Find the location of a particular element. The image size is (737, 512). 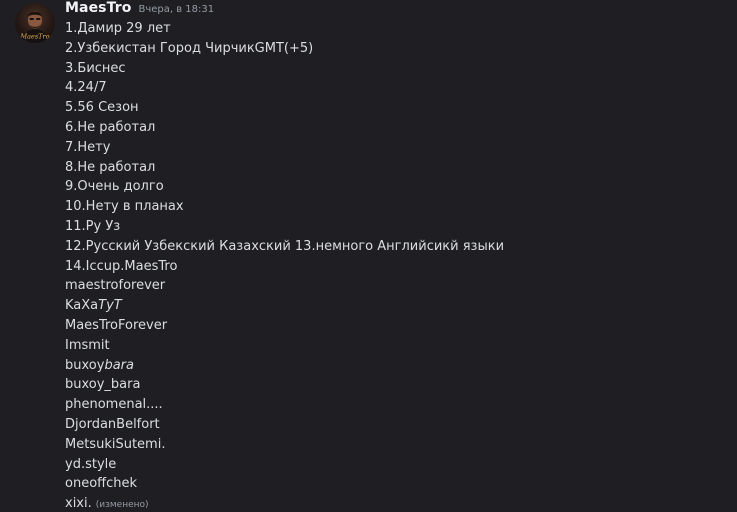

message-line: KaXaТуТ is located at coordinates (396, 306).